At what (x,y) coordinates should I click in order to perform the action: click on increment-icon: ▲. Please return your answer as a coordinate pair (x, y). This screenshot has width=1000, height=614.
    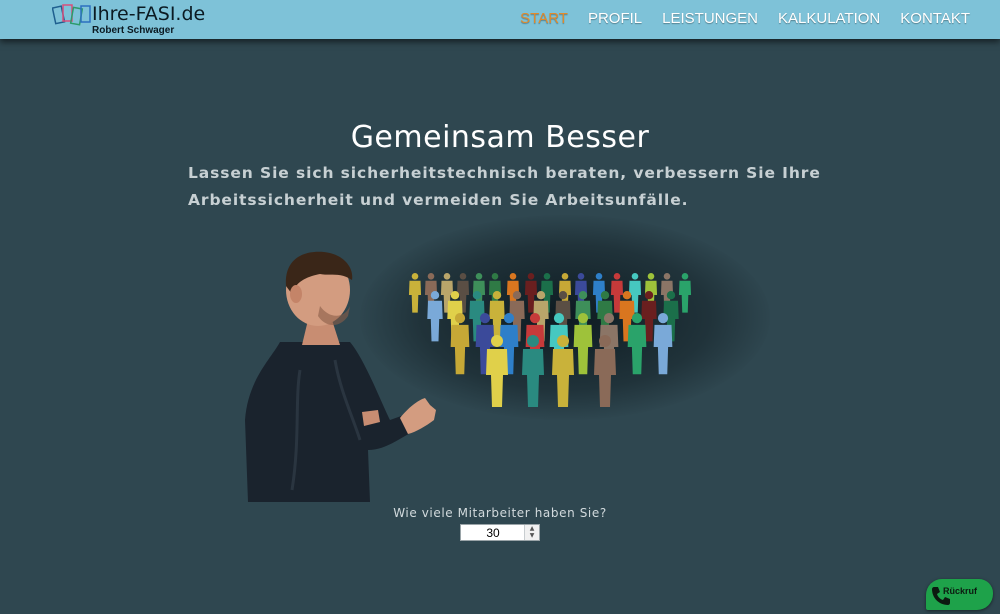
    Looking at the image, I should click on (532, 528).